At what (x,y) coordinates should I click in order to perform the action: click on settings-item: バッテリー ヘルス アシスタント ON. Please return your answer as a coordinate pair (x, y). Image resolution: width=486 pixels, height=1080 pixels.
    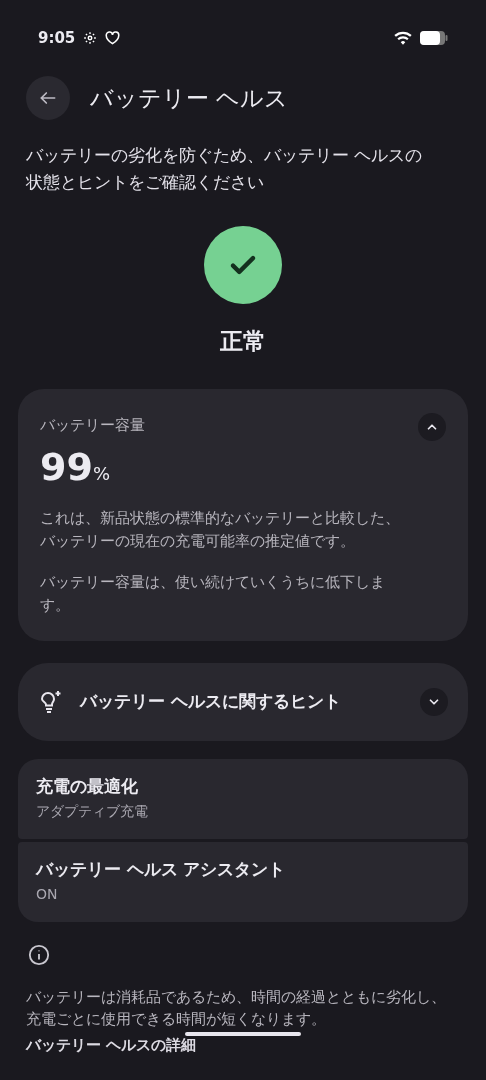
    Looking at the image, I should click on (243, 881).